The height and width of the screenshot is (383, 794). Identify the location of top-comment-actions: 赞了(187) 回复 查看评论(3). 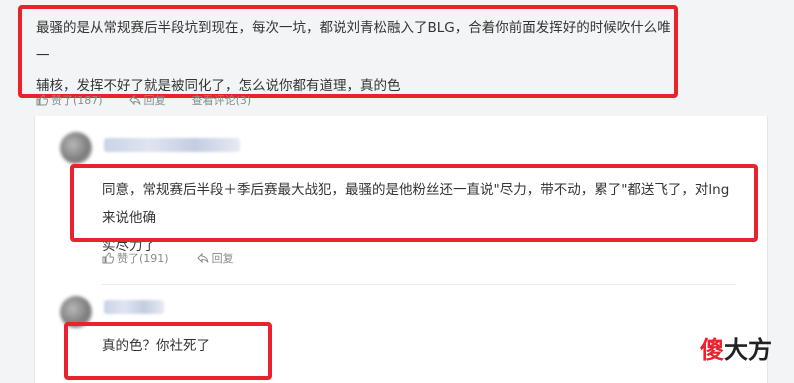
(143, 100).